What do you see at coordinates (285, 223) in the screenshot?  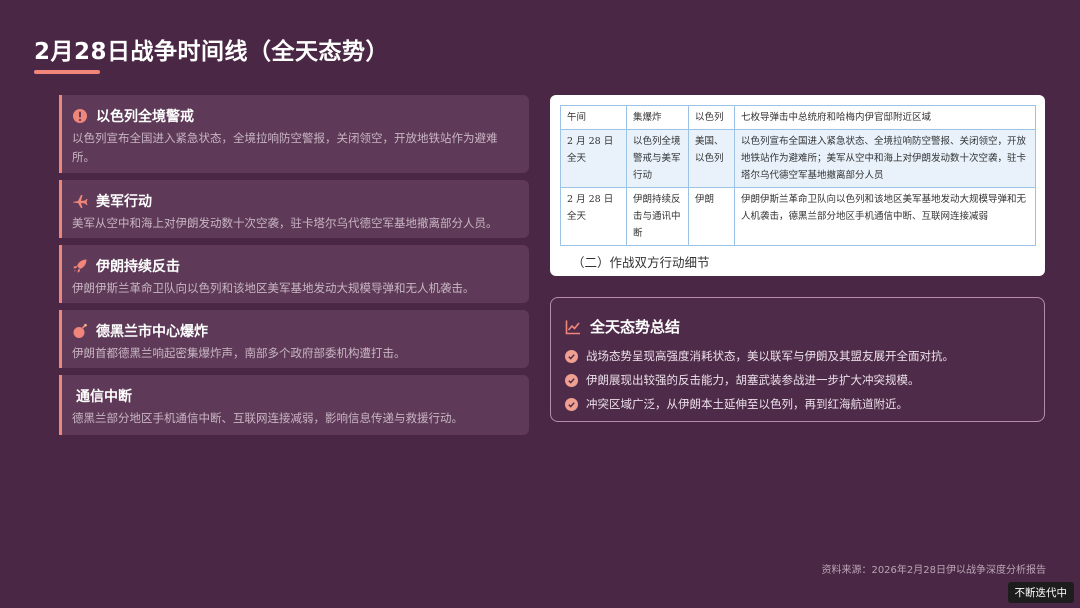 I see `timeline-card-text: 美军从空中和海上对伊朗发动数十次空袭，驻卡塔尔乌代德空军基地撤离部分人员。` at bounding box center [285, 223].